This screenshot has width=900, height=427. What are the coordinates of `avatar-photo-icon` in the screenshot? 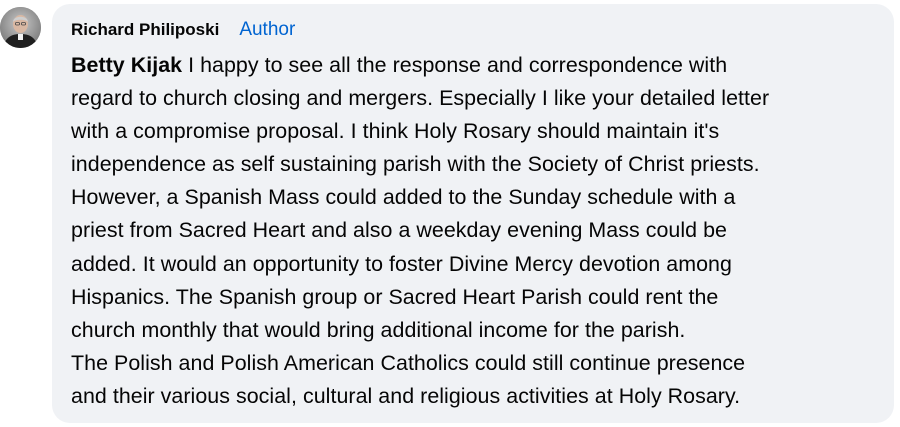 It's located at (20, 27).